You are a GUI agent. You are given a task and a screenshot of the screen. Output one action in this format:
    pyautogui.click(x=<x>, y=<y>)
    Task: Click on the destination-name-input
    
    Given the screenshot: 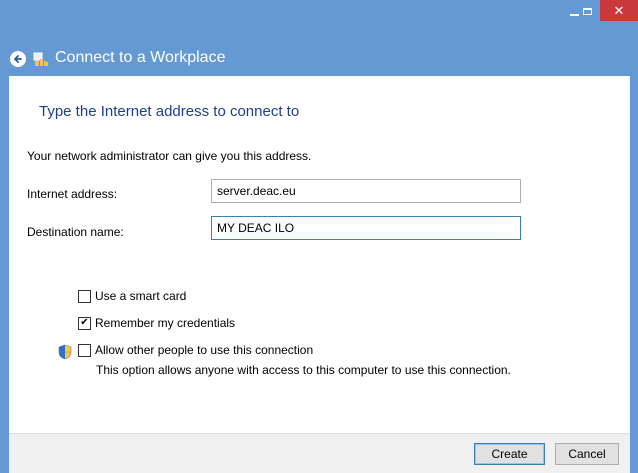 What is the action you would take?
    pyautogui.click(x=366, y=228)
    